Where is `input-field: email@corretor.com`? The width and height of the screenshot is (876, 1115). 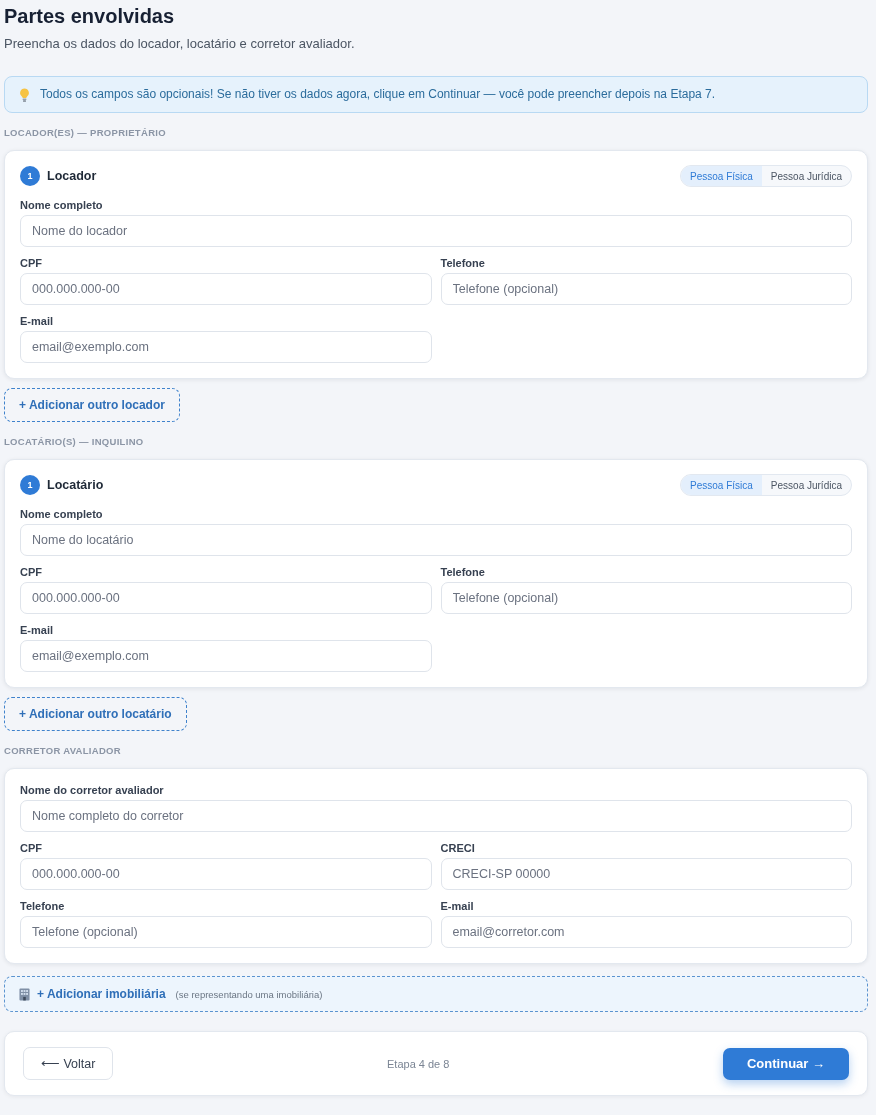 input-field: email@corretor.com is located at coordinates (646, 932).